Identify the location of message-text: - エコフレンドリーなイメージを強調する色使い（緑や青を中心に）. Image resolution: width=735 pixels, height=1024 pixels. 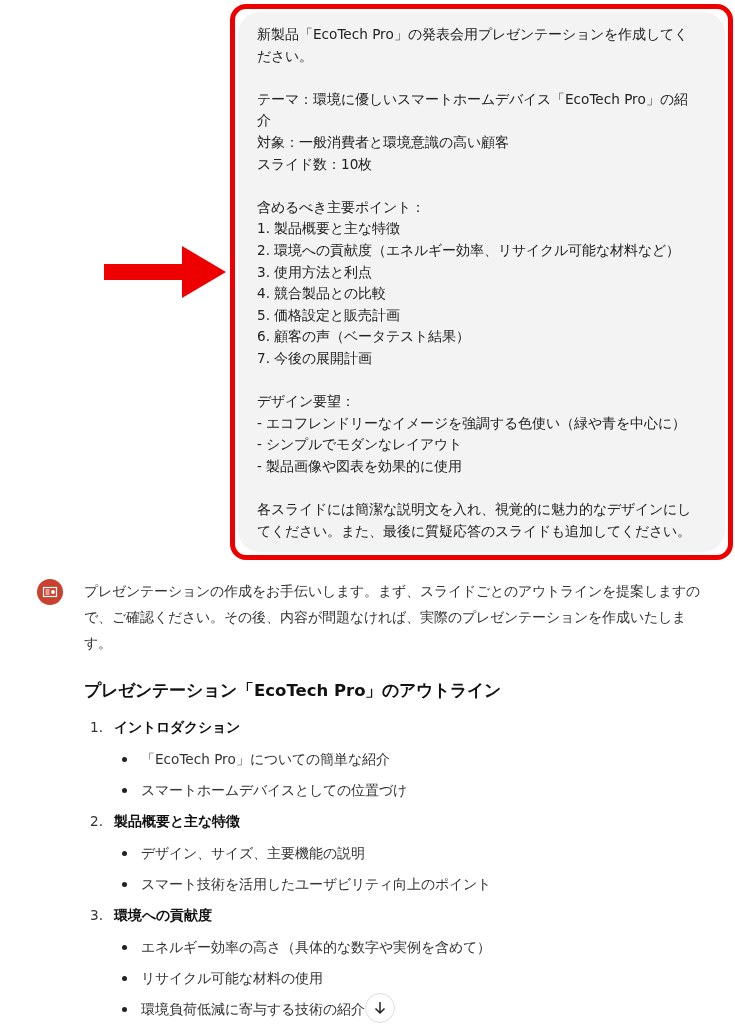
(472, 423).